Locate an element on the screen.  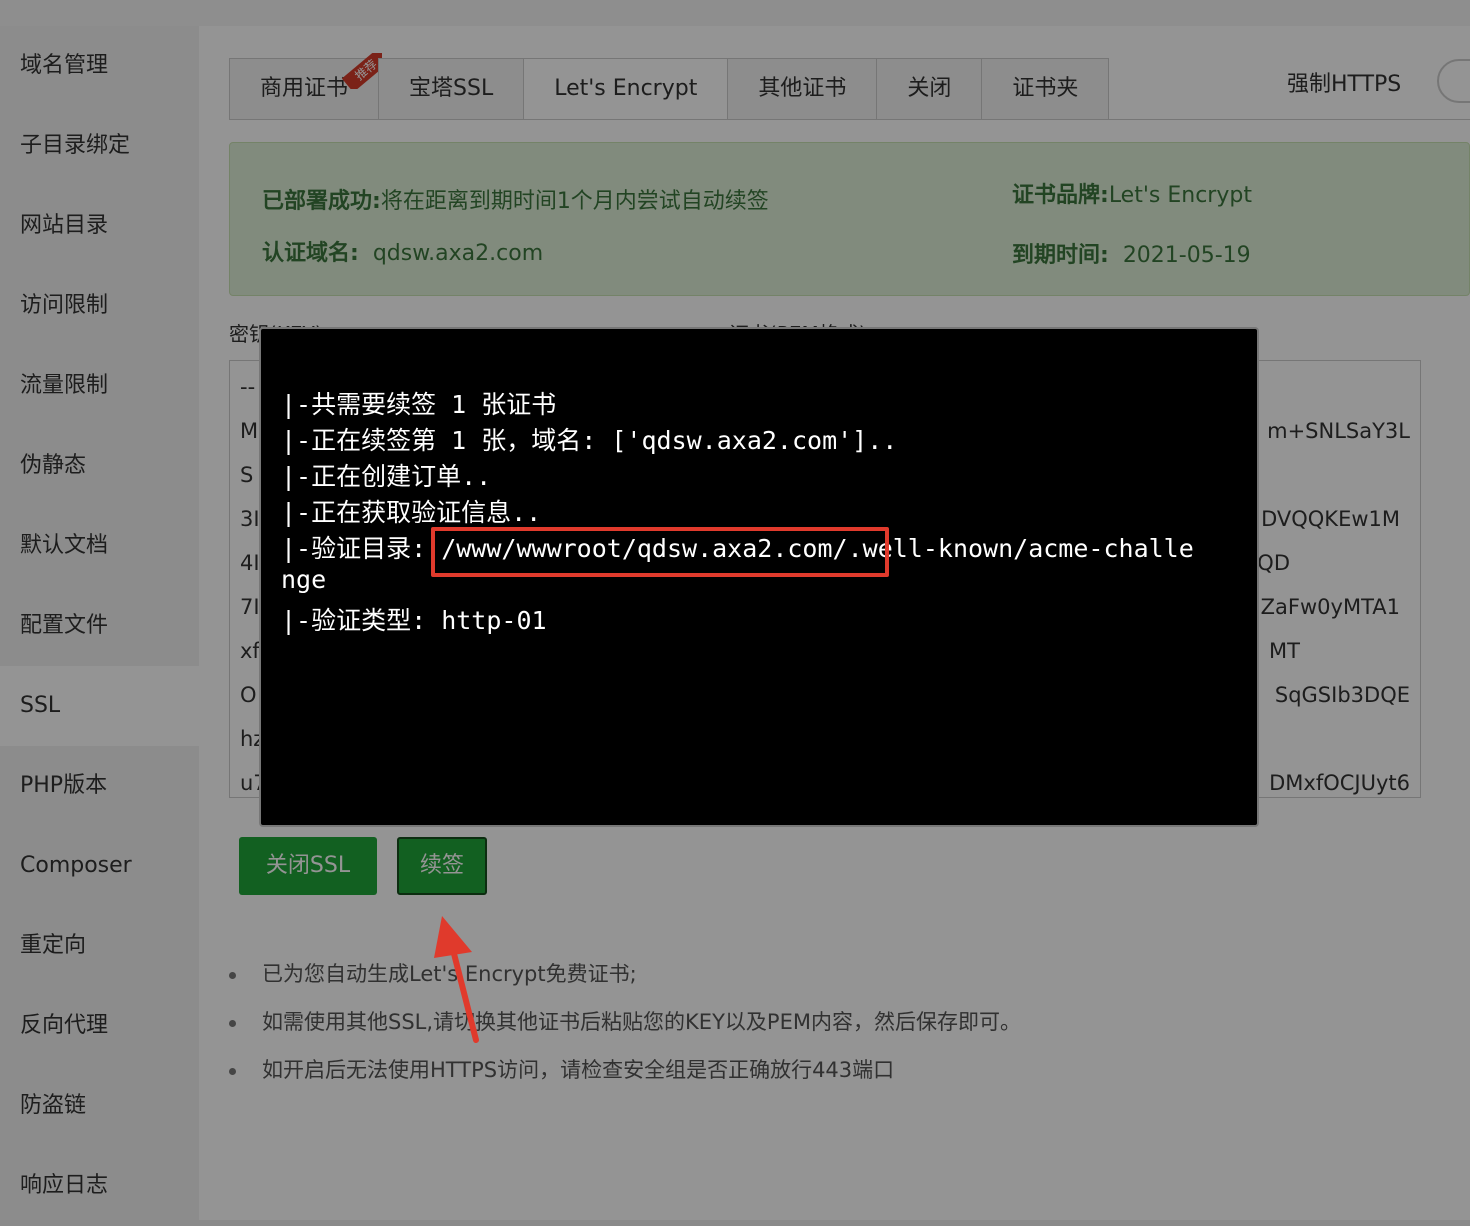
terminal-line: |-共需要续签 1 张证书 is located at coordinates (419, 404).